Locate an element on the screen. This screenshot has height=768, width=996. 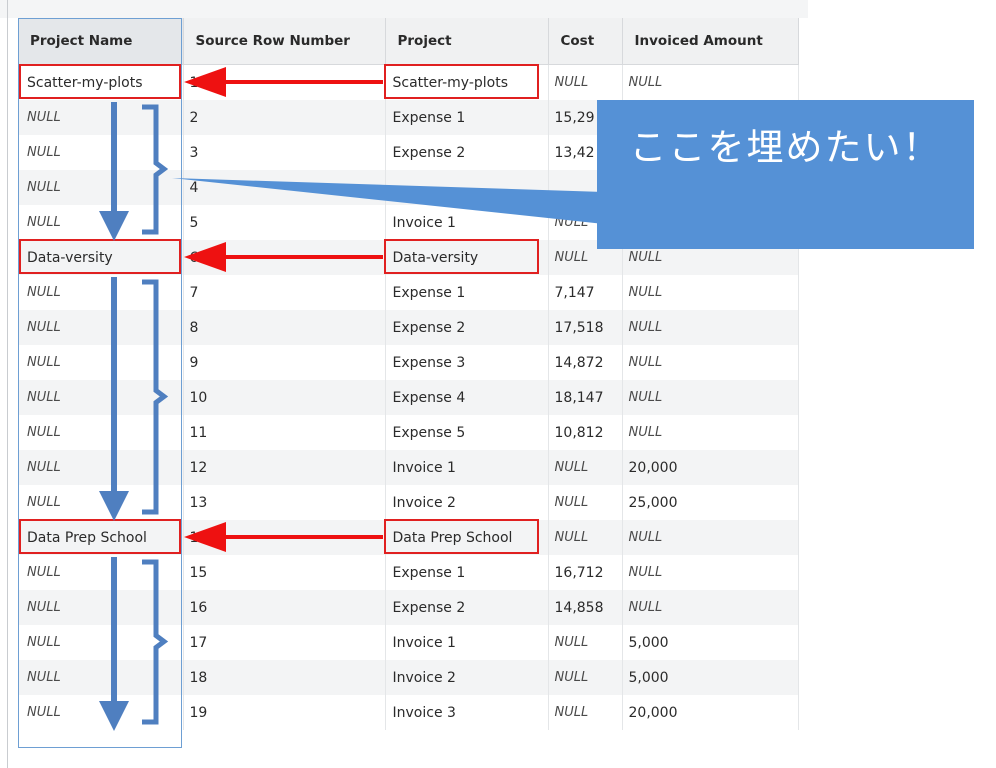
callout-box: ここを埋めたい！ is located at coordinates (785, 174).